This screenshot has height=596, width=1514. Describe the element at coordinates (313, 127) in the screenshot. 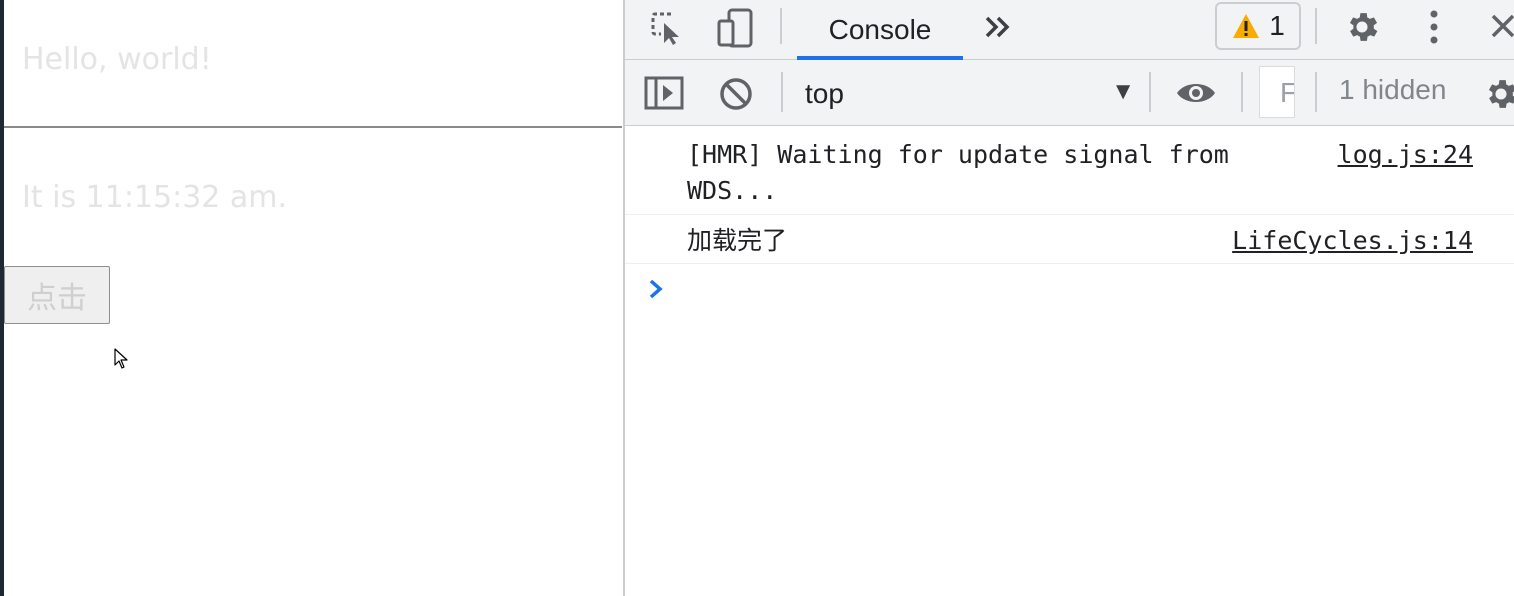

I see `divider` at that location.